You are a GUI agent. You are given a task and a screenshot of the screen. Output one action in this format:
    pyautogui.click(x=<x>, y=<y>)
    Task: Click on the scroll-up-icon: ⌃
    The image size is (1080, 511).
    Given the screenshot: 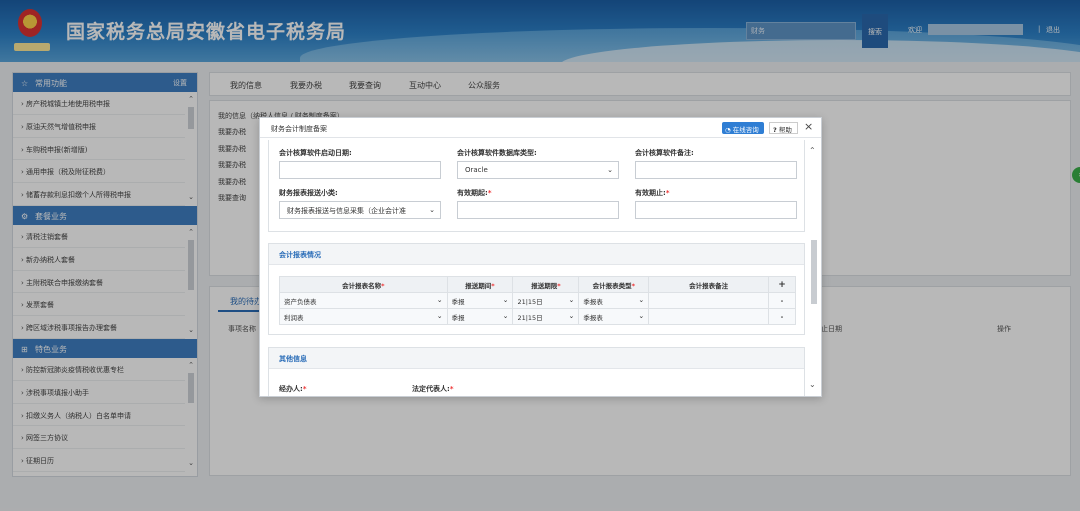 What is the action you would take?
    pyautogui.click(x=812, y=150)
    